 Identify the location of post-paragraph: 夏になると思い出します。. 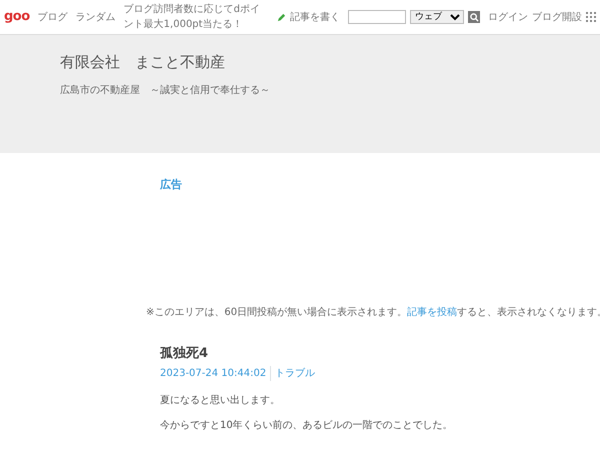
(220, 401).